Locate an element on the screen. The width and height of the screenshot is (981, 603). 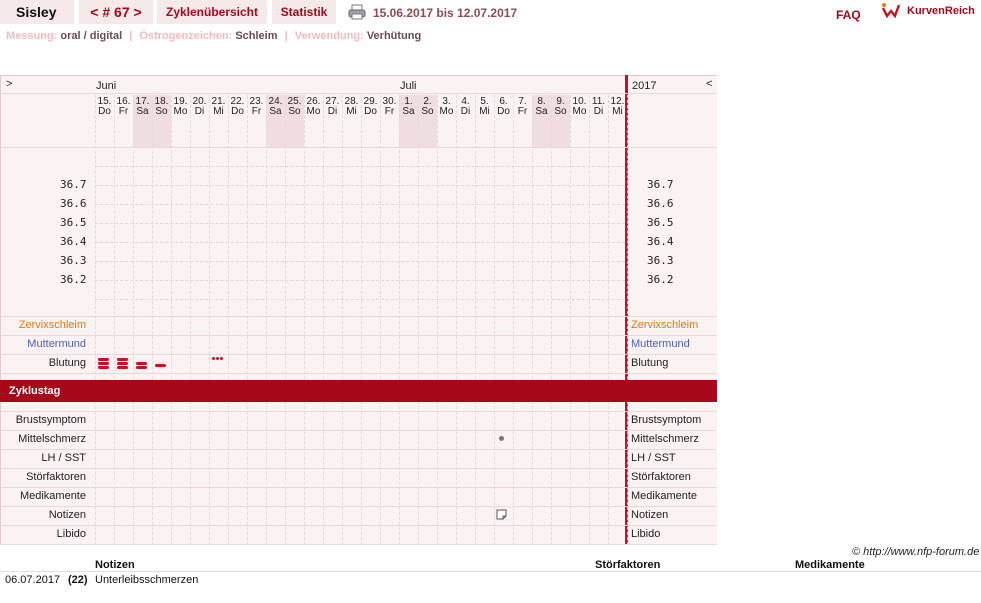
observation-row-label: Medikamente is located at coordinates (52, 496).